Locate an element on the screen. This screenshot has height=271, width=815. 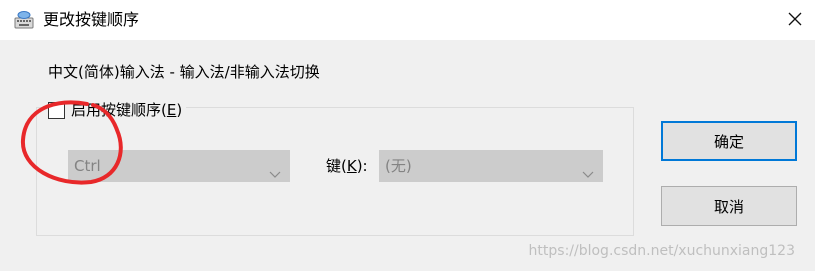
ok-button: 确定 is located at coordinates (729, 141).